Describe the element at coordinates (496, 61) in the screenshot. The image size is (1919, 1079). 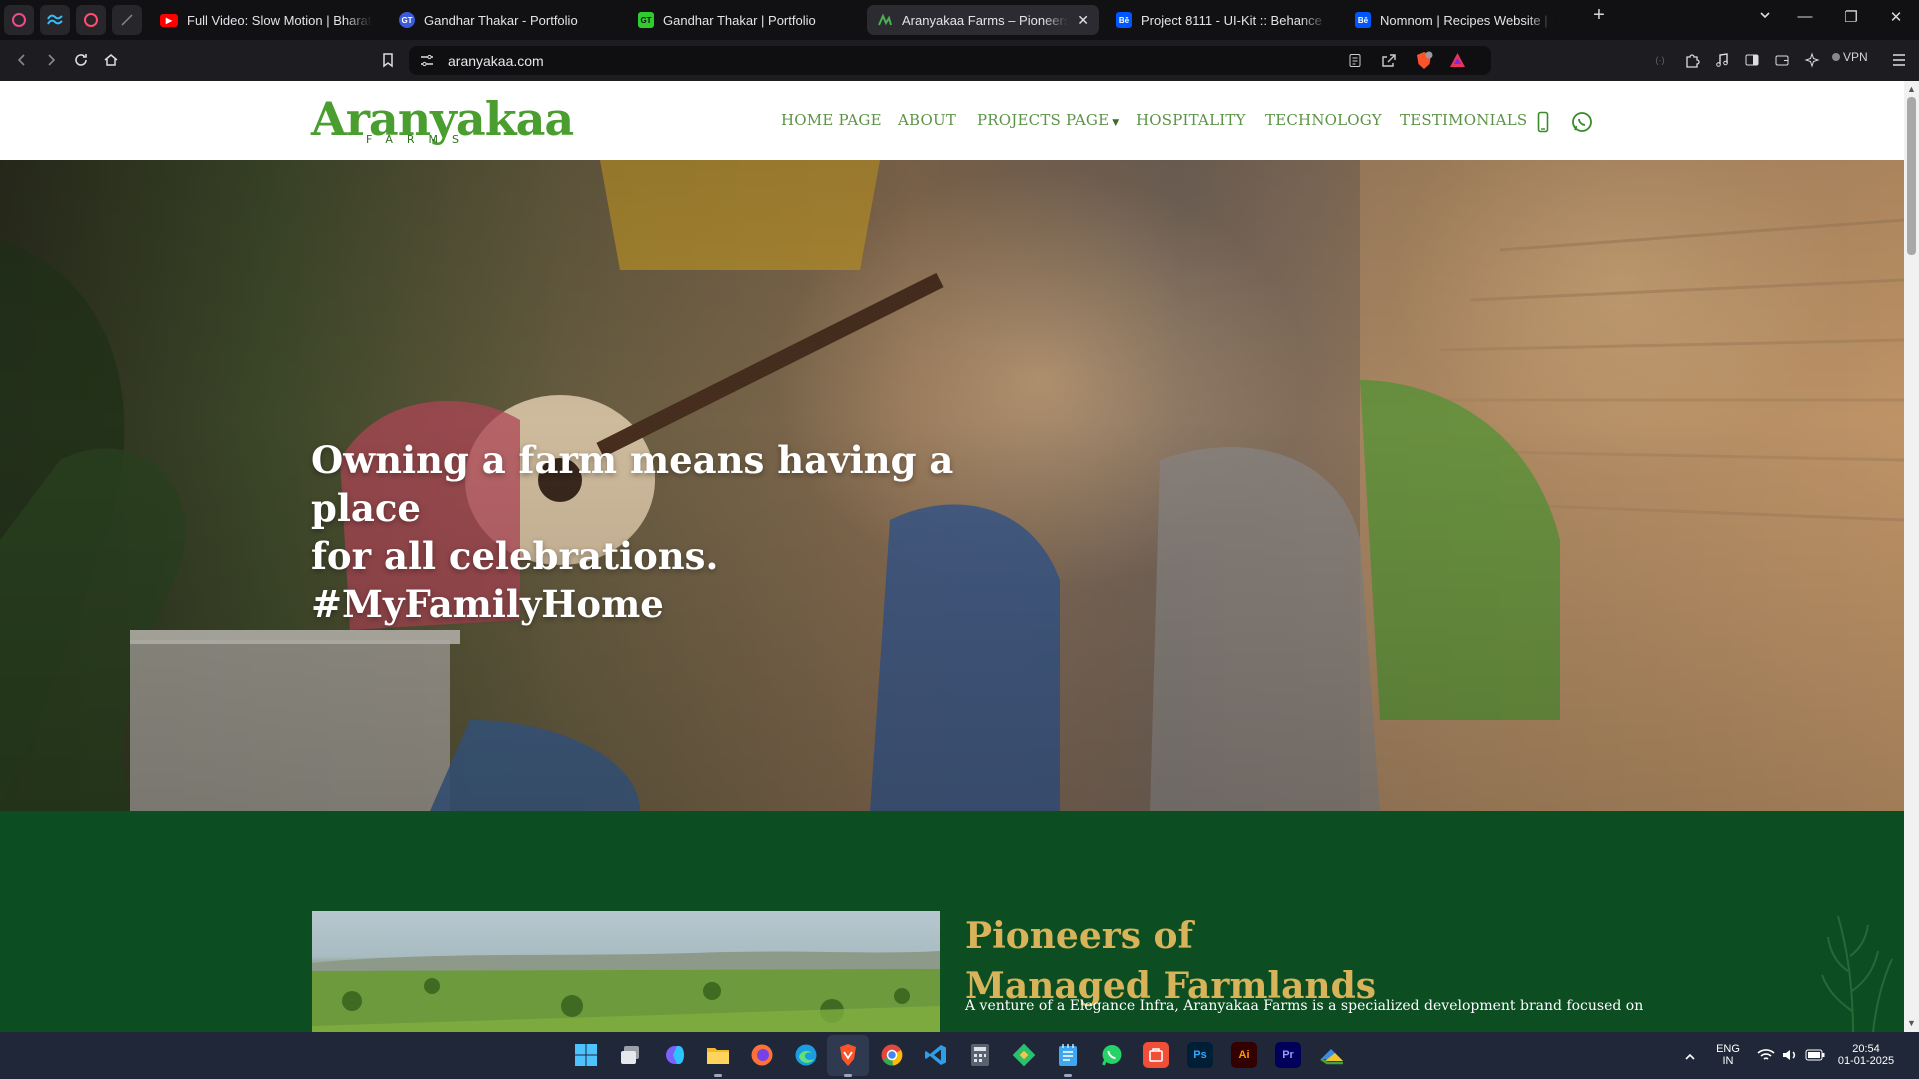
I see `url-text: aranyakaa.com` at that location.